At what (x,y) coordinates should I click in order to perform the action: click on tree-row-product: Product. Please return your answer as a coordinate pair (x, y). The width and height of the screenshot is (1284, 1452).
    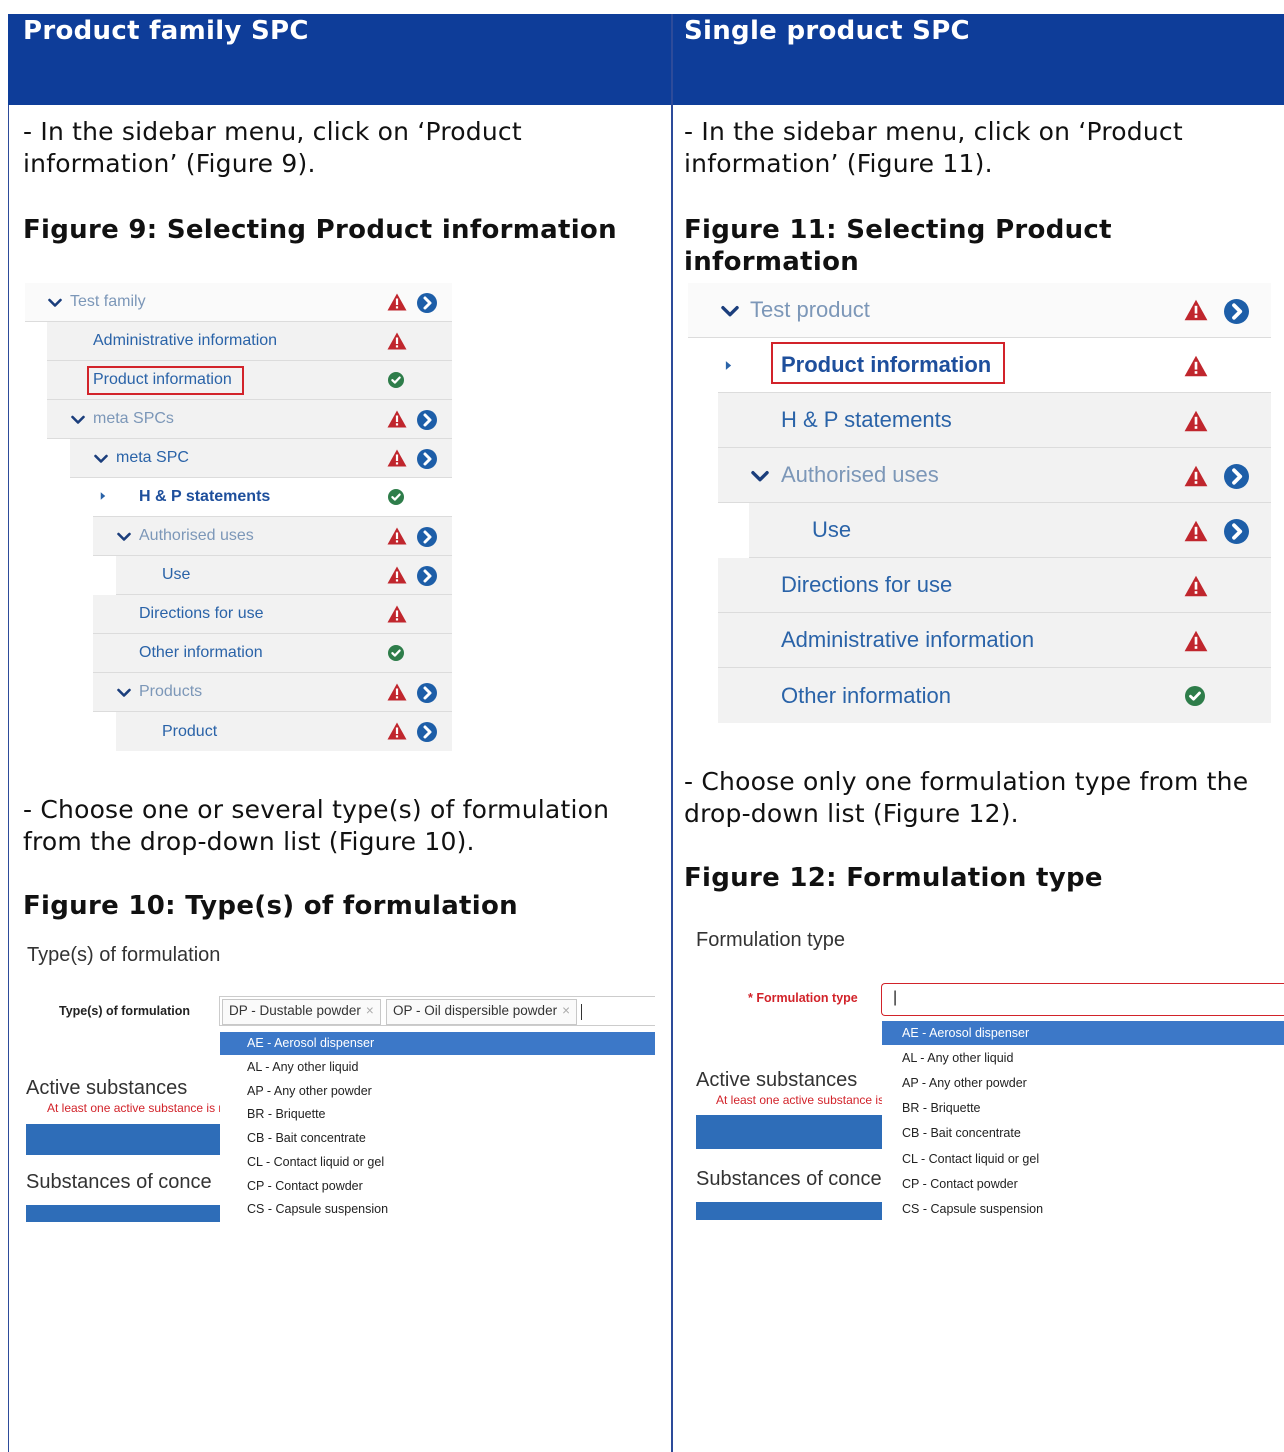
    Looking at the image, I should click on (284, 731).